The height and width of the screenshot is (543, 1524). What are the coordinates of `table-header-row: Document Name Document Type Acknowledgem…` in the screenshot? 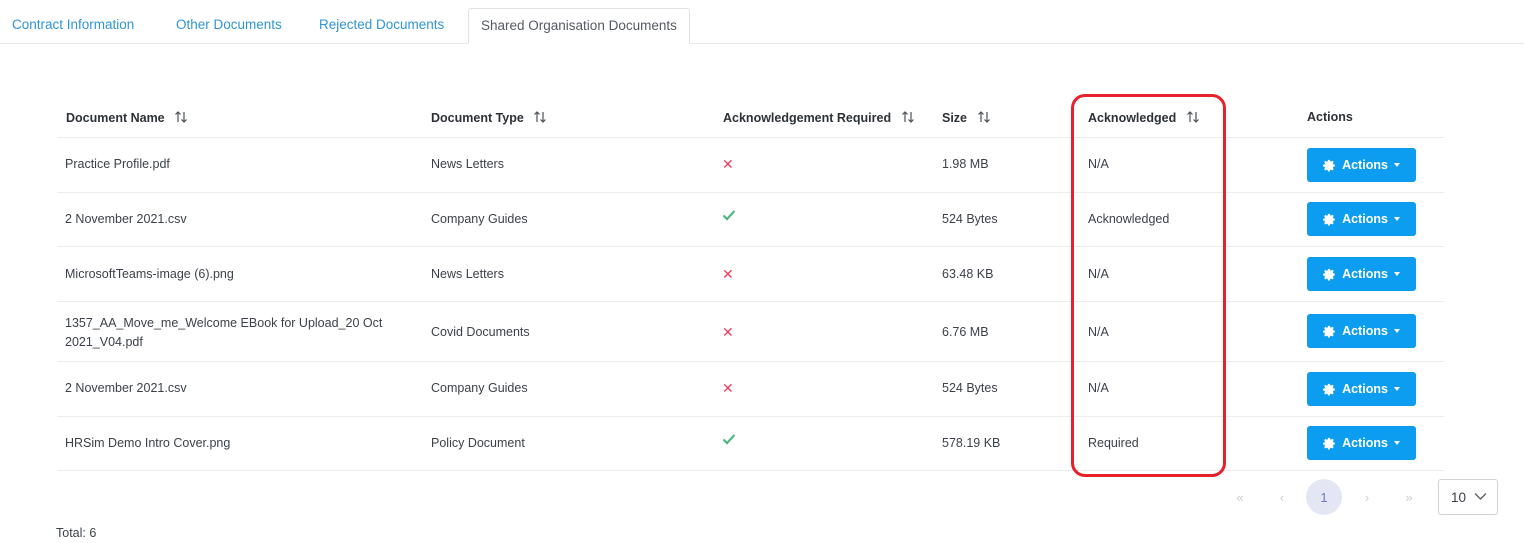 It's located at (750, 117).